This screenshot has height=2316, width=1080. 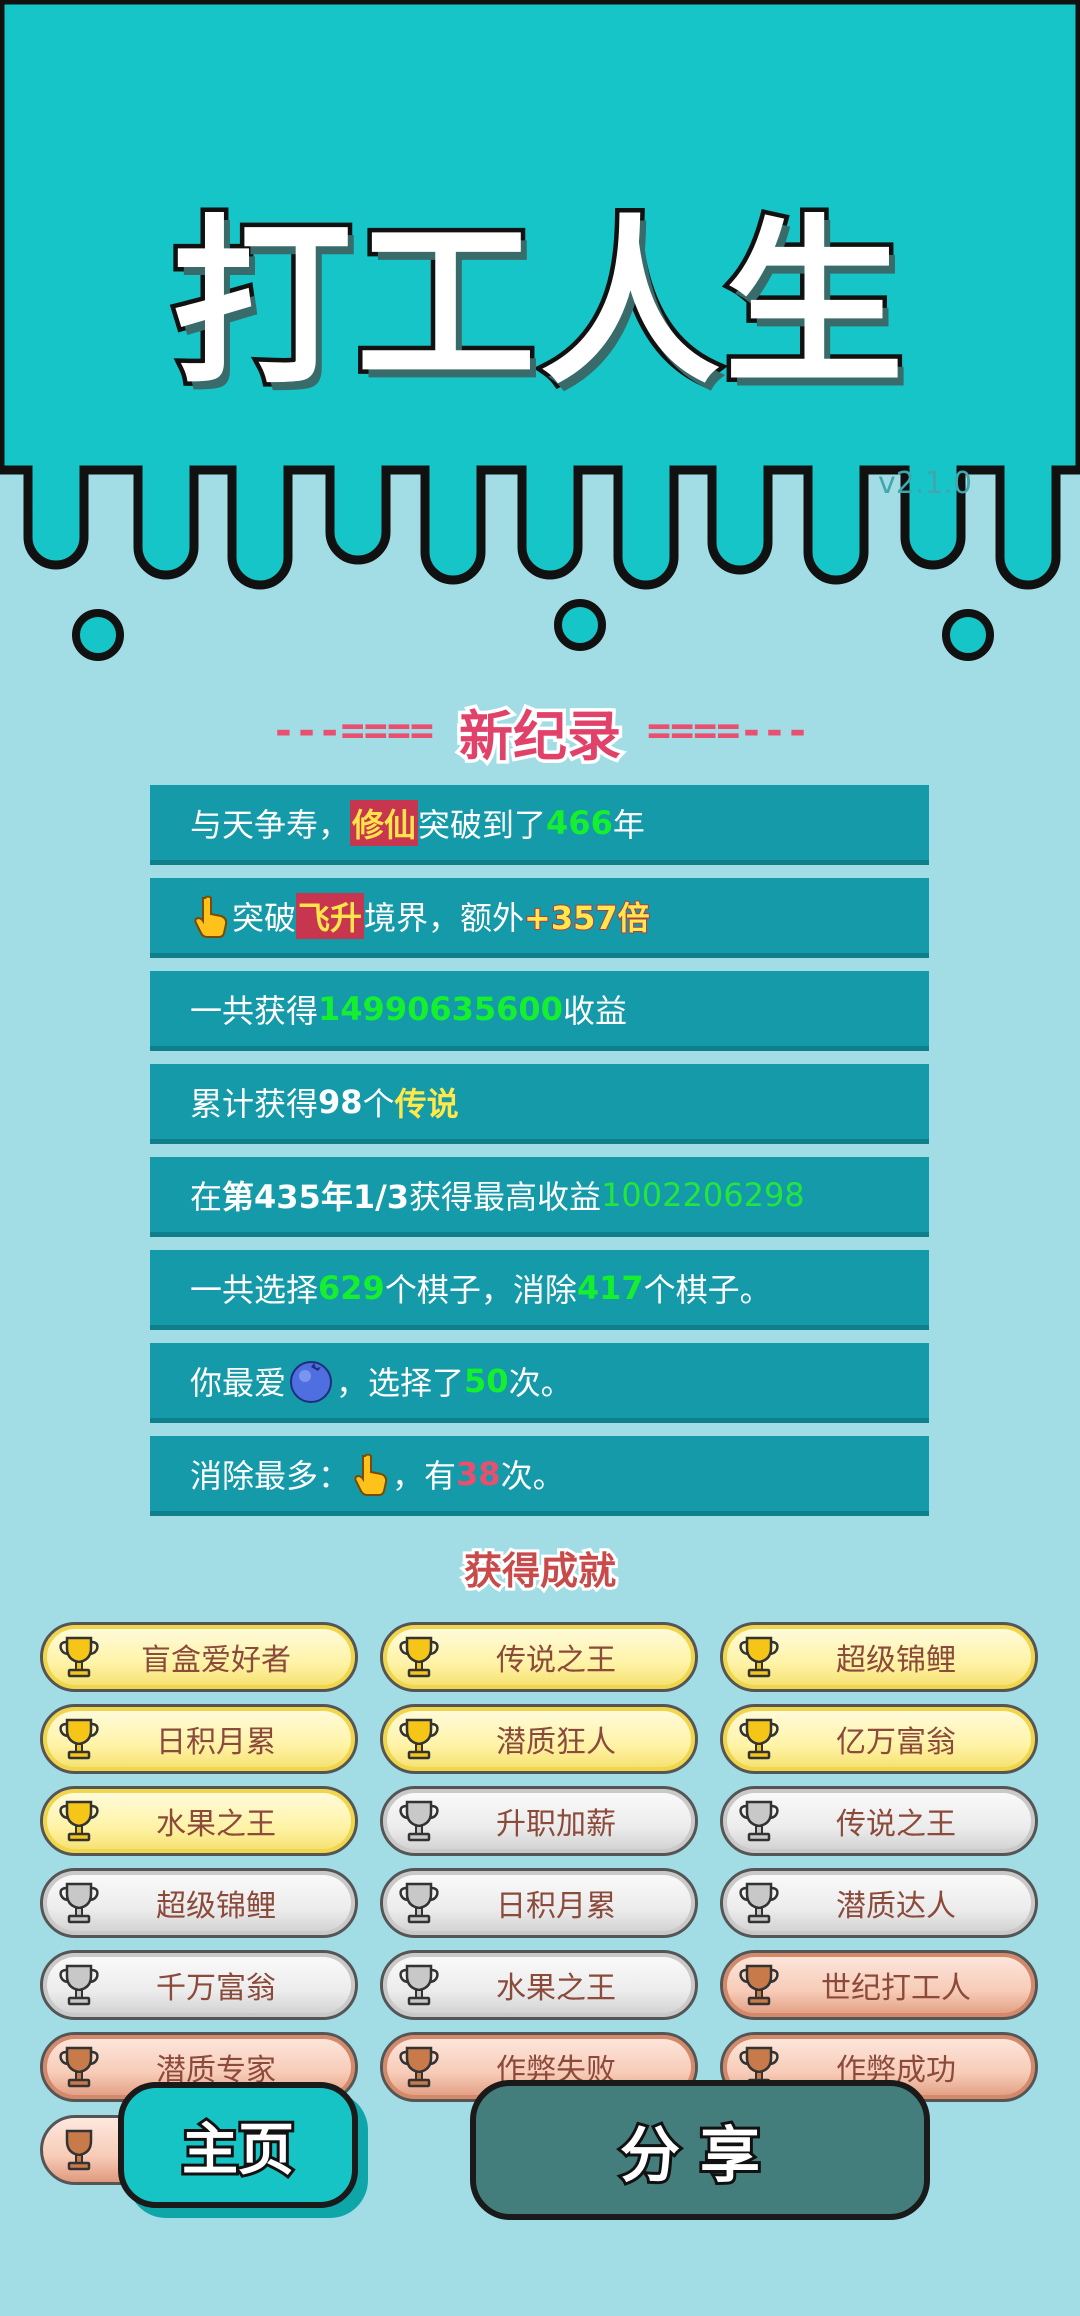 I want to click on stat-row-best-income: 在 第435年1/3 获得最高收益 1002206298, so click(x=539, y=1197).